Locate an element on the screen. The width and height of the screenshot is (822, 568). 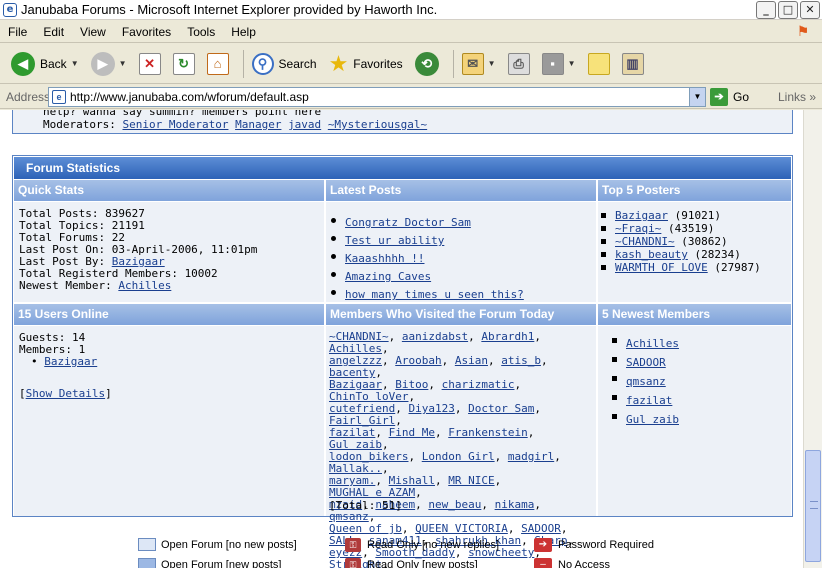
research-button: ▥ is located at coordinates (633, 64).